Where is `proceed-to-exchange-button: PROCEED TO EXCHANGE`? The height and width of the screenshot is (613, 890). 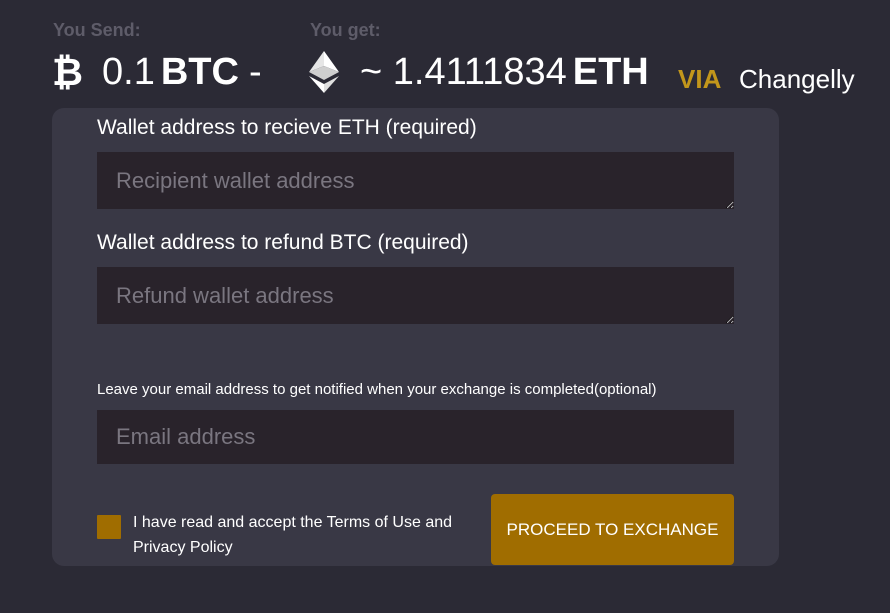
proceed-to-exchange-button: PROCEED TO EXCHANGE is located at coordinates (612, 529).